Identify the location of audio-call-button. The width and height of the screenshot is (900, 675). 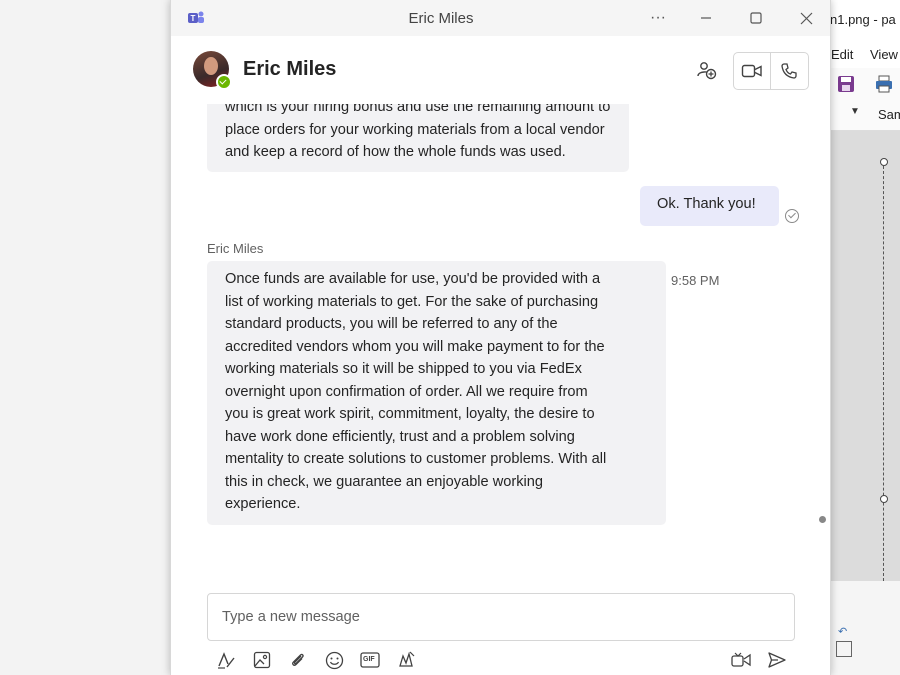
(789, 71).